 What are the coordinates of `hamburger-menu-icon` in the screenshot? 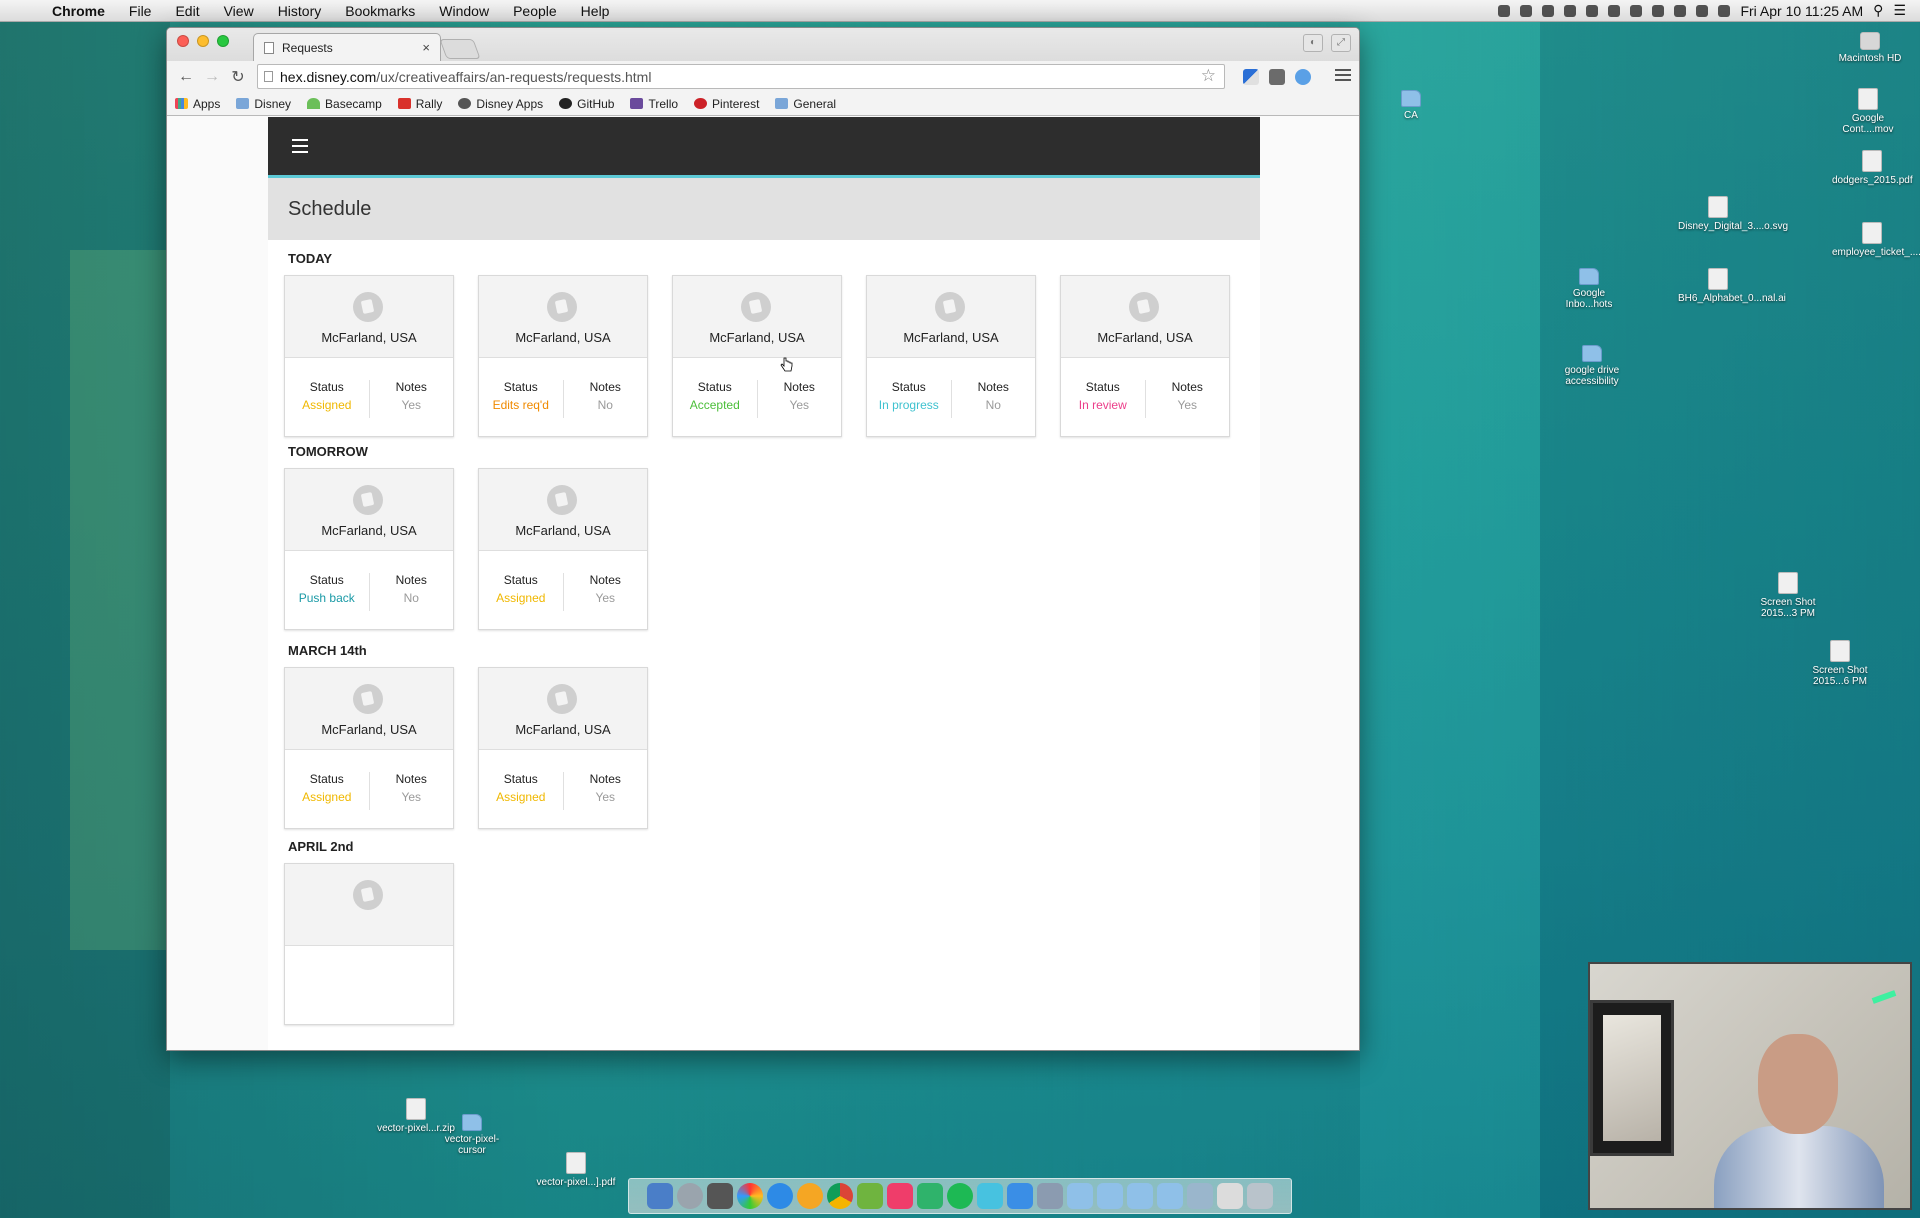 It's located at (300, 148).